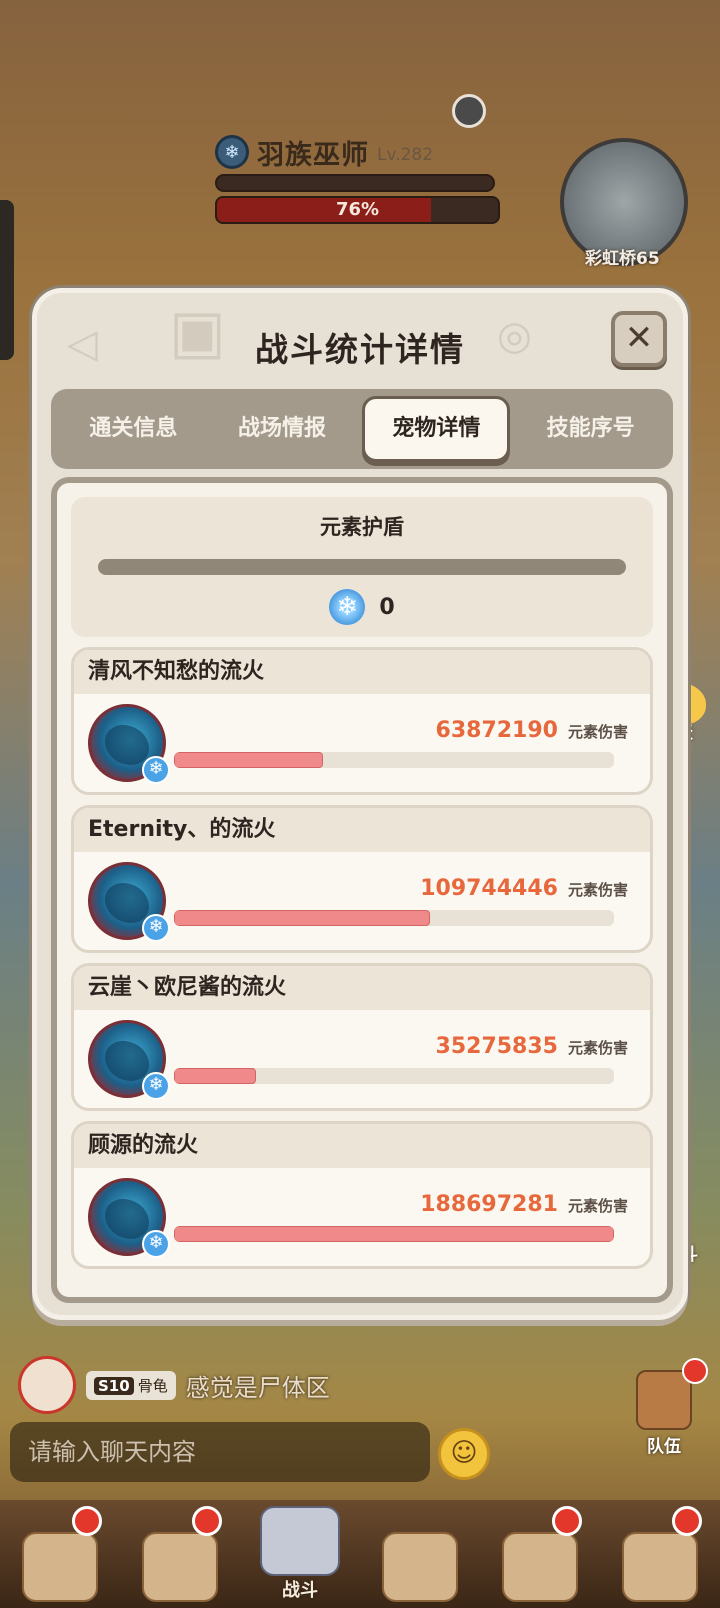 Image resolution: width=720 pixels, height=1608 pixels. I want to click on nav-item-pet, so click(60, 1554).